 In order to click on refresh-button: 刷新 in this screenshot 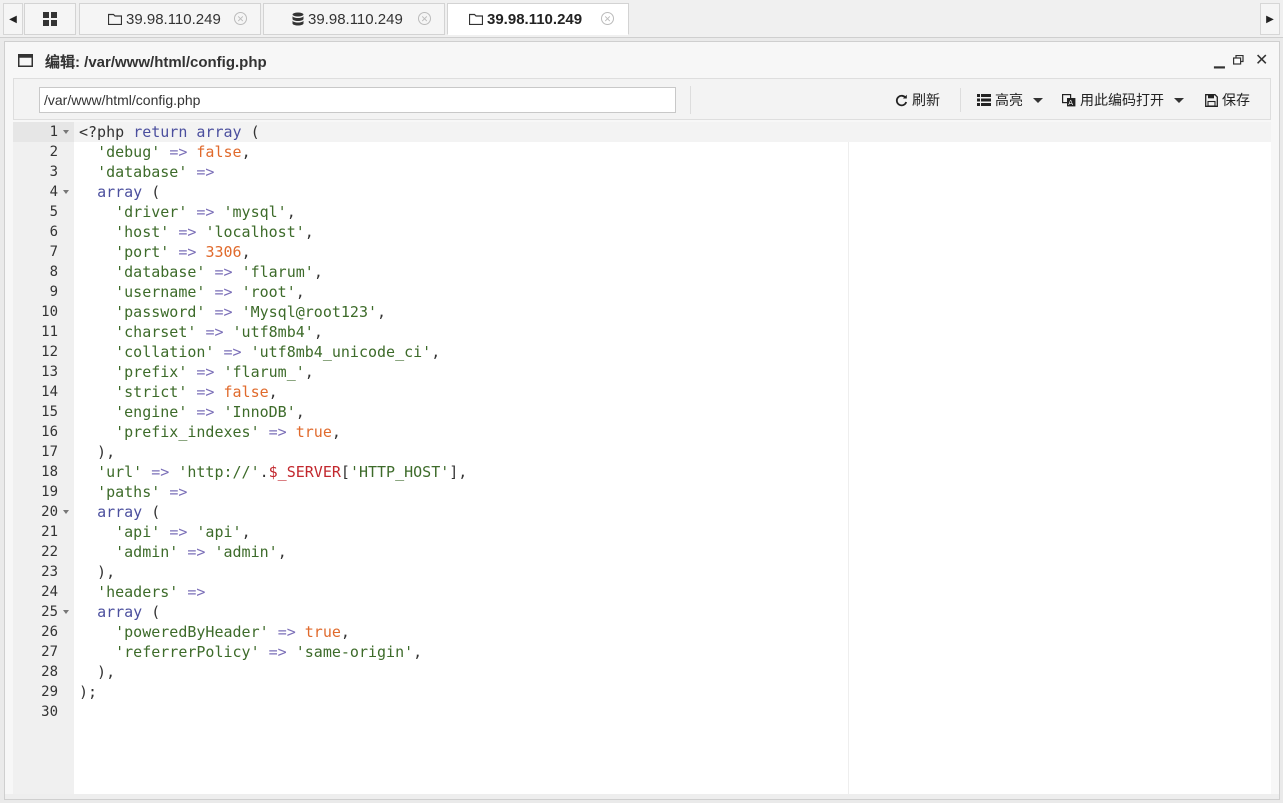, I will do `click(917, 100)`.